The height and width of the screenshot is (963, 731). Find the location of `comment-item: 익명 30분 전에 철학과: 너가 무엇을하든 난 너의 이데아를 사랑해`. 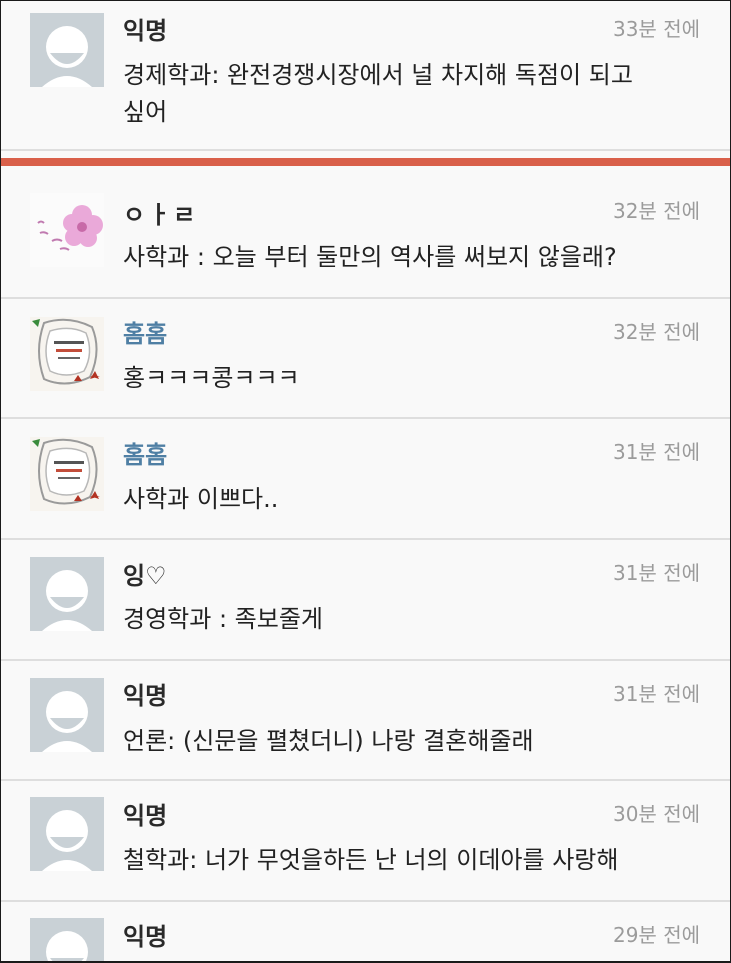

comment-item: 익명 30분 전에 철학과: 너가 무엇을하든 난 너의 이데아를 사랑해 is located at coordinates (365, 841).